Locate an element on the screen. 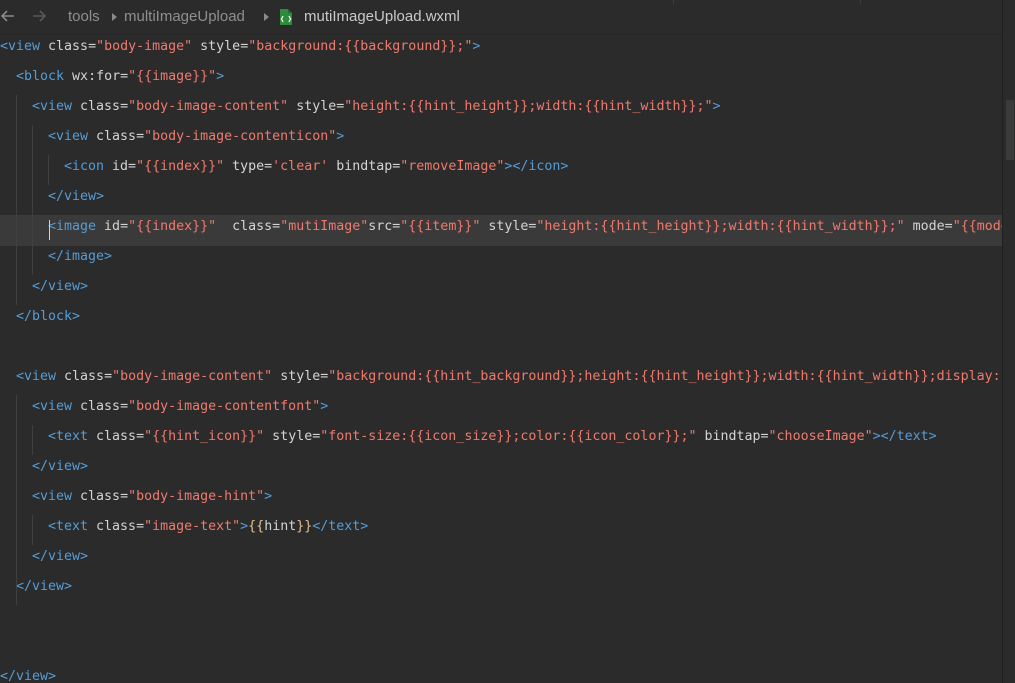  code-line: <view class="body-image-hint"> is located at coordinates (501, 500).